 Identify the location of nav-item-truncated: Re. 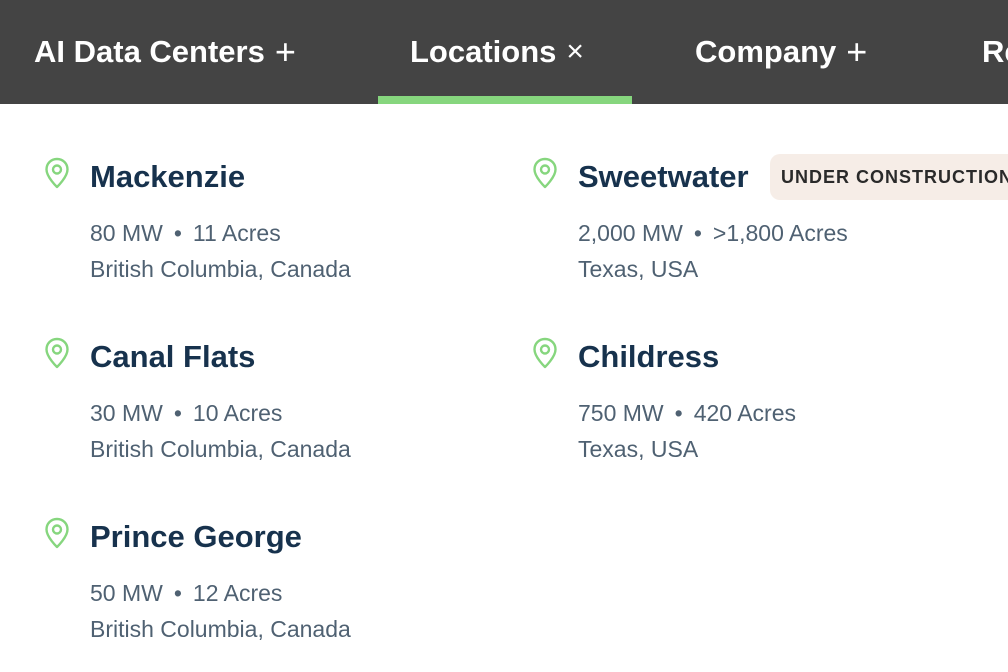
(995, 52).